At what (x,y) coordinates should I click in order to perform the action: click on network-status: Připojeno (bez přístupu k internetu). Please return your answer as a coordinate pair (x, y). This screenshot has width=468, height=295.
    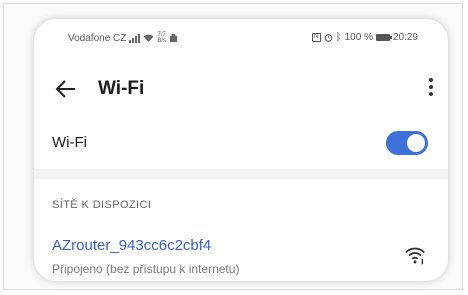
    Looking at the image, I should click on (146, 269).